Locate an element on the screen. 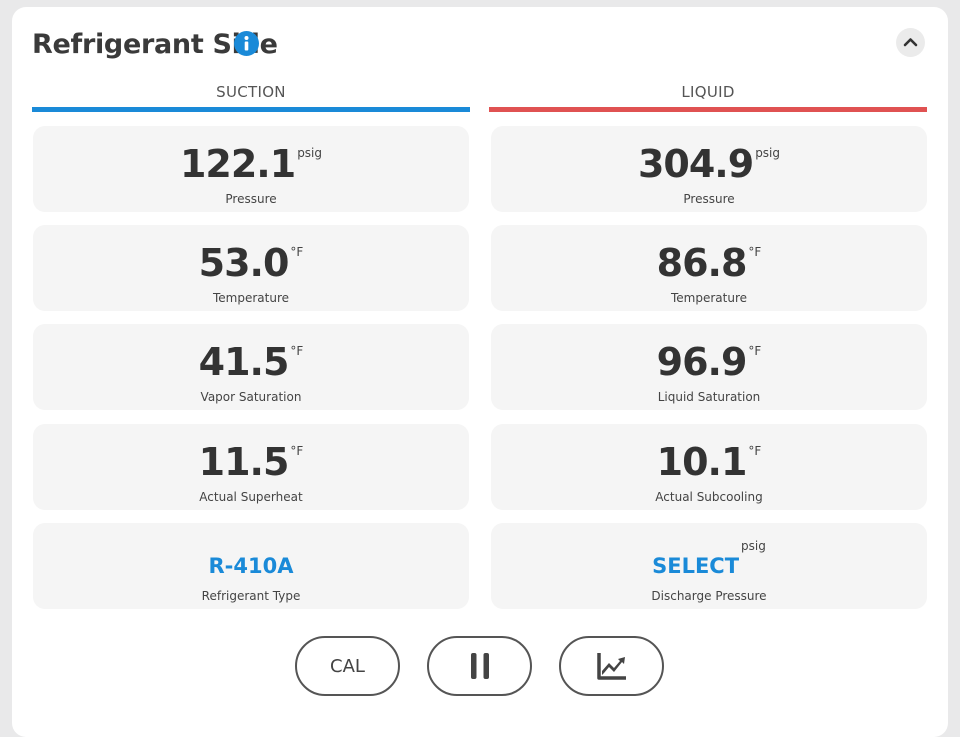 Image resolution: width=960 pixels, height=737 pixels. vapor-saturation-tile: 41.5 °F Vapor Saturation is located at coordinates (251, 367).